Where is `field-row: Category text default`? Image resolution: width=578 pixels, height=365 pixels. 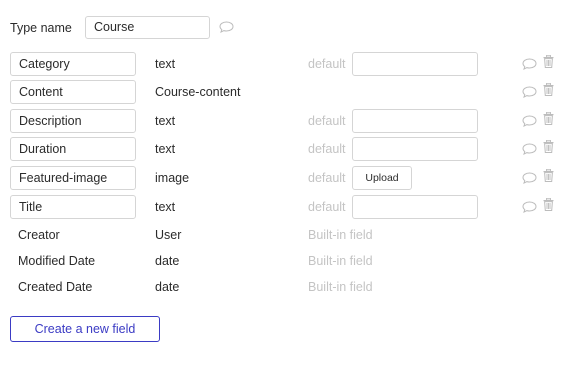 field-row: Category text default is located at coordinates (289, 64).